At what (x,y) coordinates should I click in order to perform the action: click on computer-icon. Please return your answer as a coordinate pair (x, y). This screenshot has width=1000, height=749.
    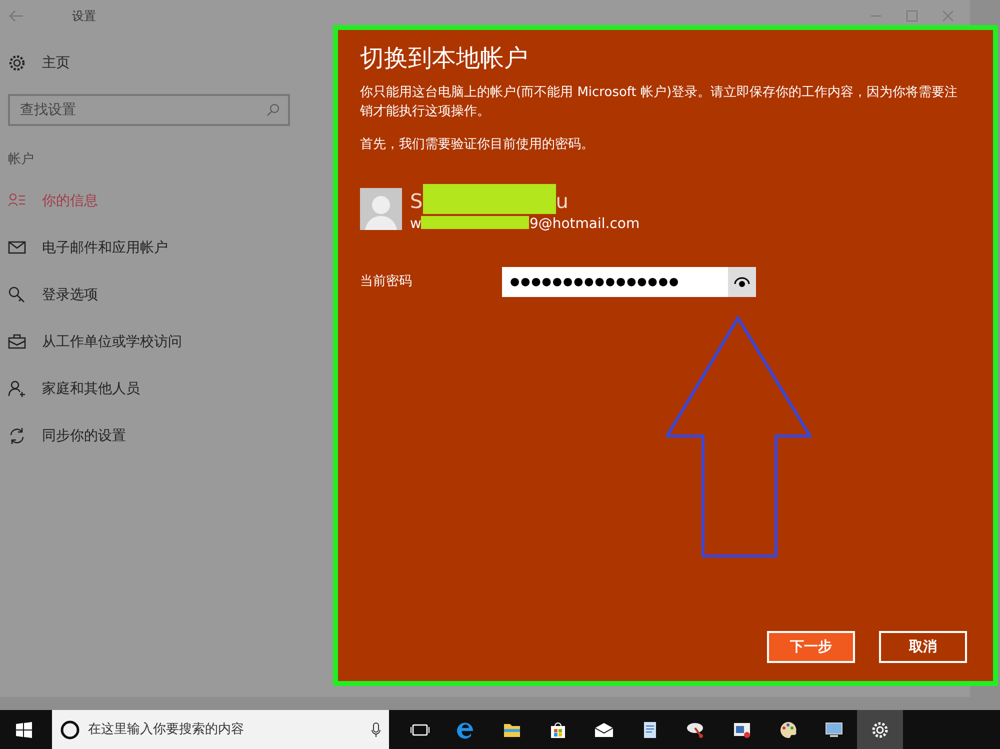
    Looking at the image, I should click on (834, 730).